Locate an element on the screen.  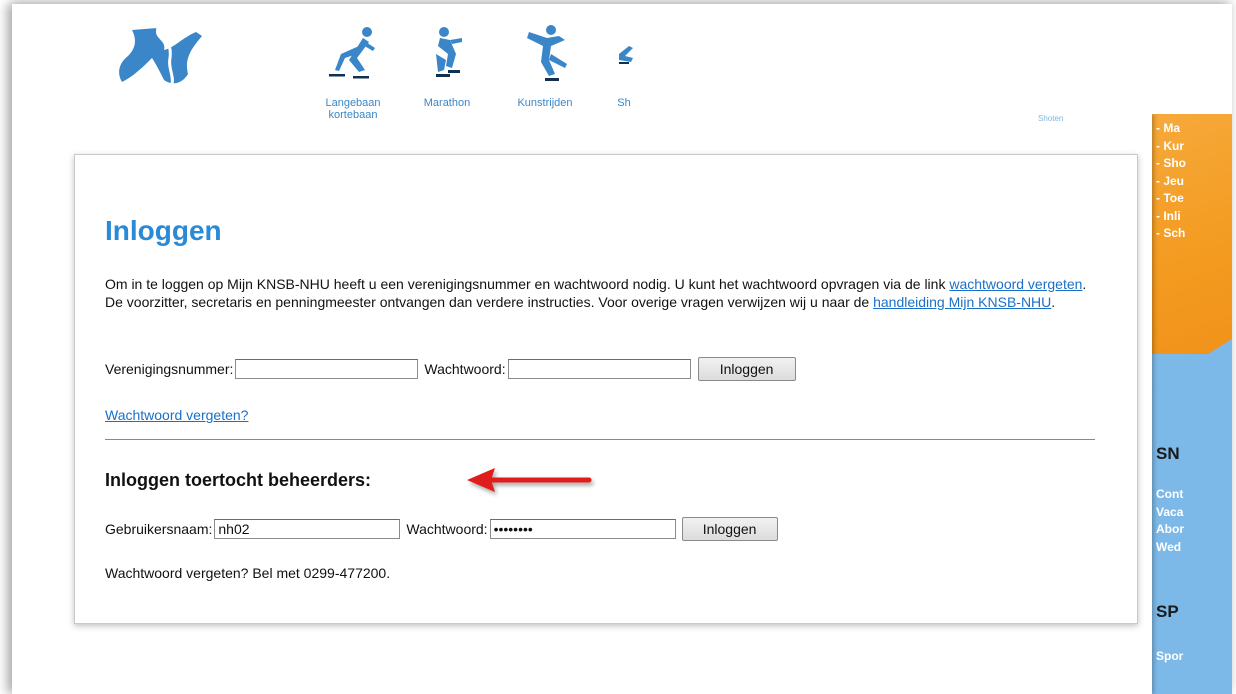
nav-faint-text: Shoten is located at coordinates (1051, 118).